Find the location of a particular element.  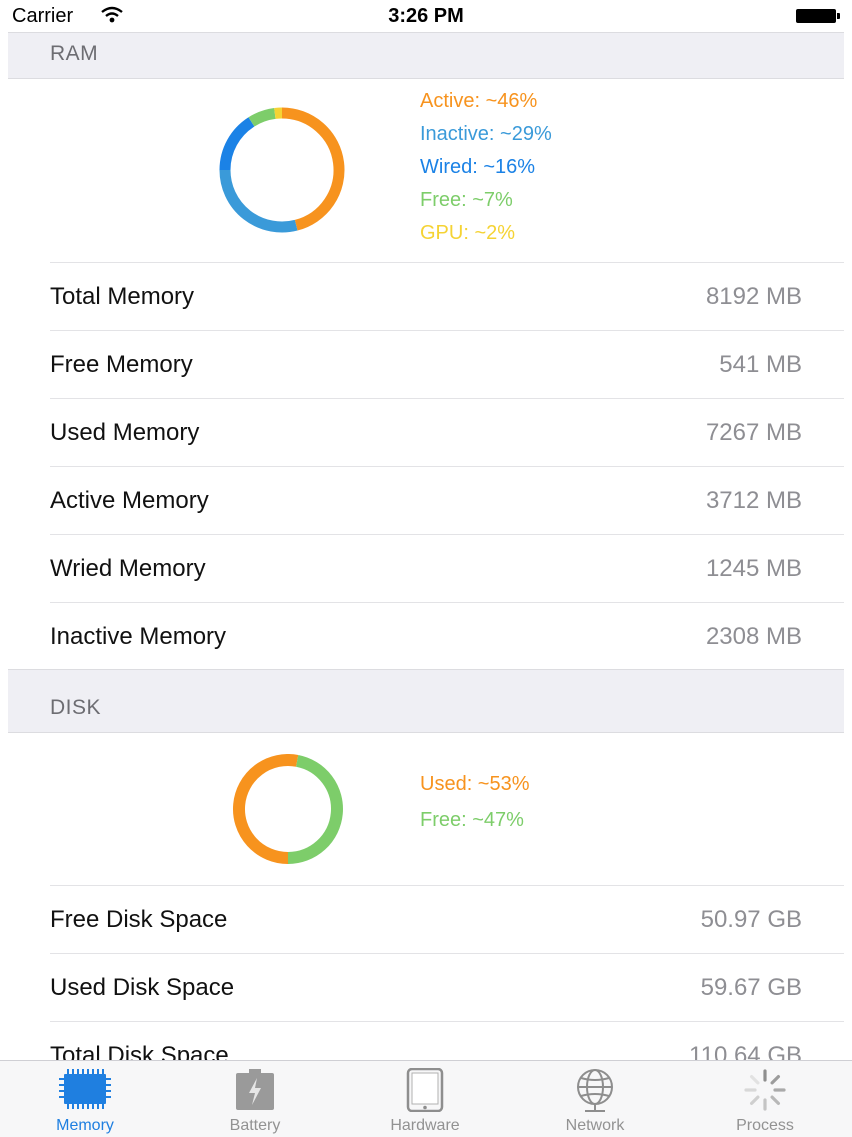

ram-row: Wried Memory 1245 MB is located at coordinates (447, 568).